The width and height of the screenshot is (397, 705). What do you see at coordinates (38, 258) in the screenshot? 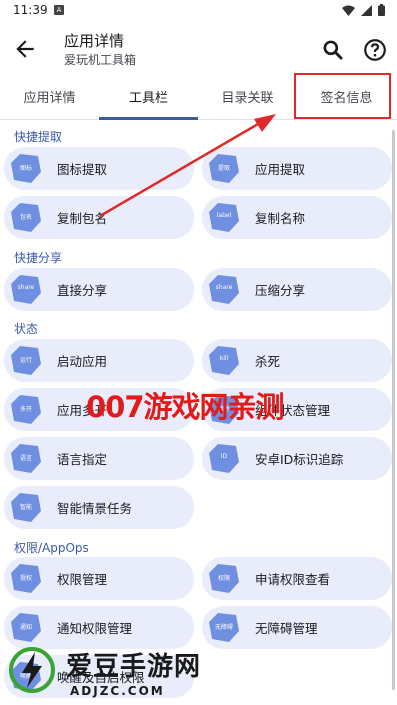
I see `section-title-quick-share: 快捷分享` at bounding box center [38, 258].